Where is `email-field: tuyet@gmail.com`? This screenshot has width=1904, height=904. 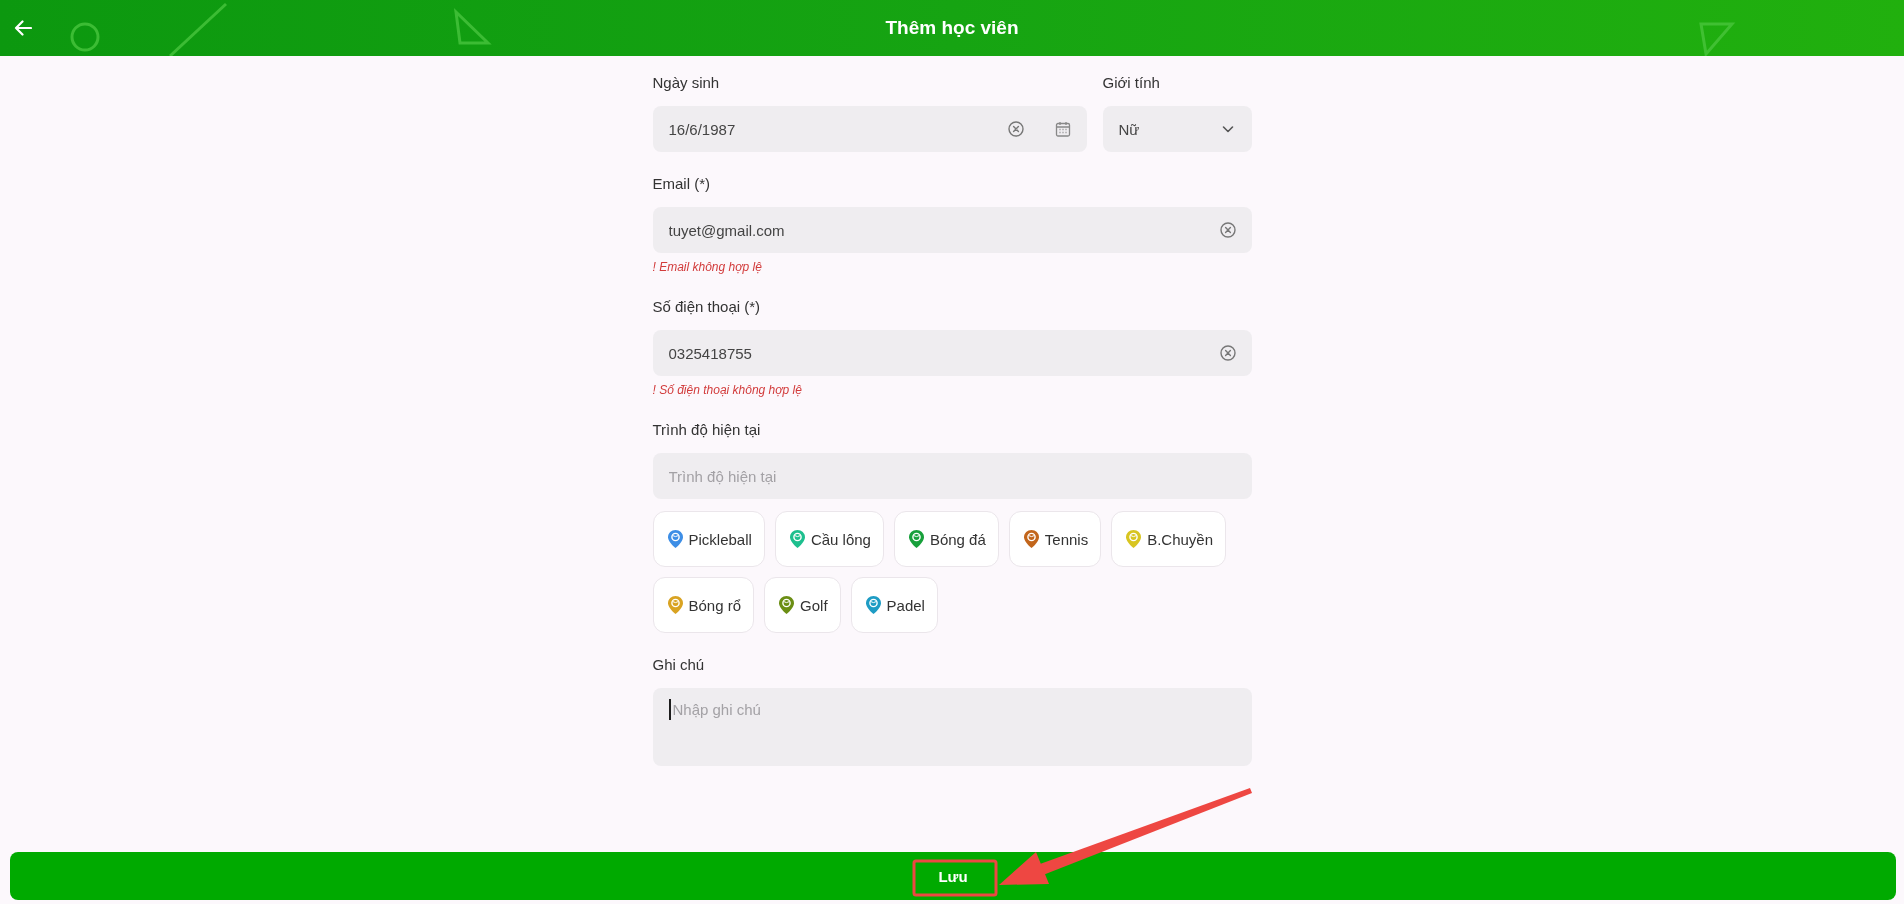
email-field: tuyet@gmail.com is located at coordinates (952, 230).